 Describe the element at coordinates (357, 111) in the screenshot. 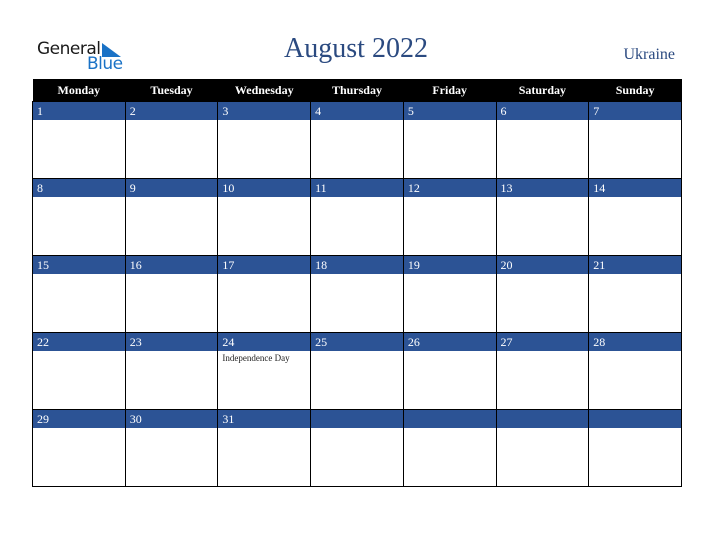

I see `day-number: 4` at that location.